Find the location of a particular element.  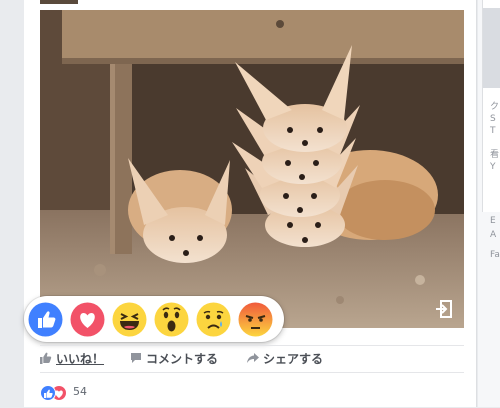

sidebar-card-image is located at coordinates (491, 48).